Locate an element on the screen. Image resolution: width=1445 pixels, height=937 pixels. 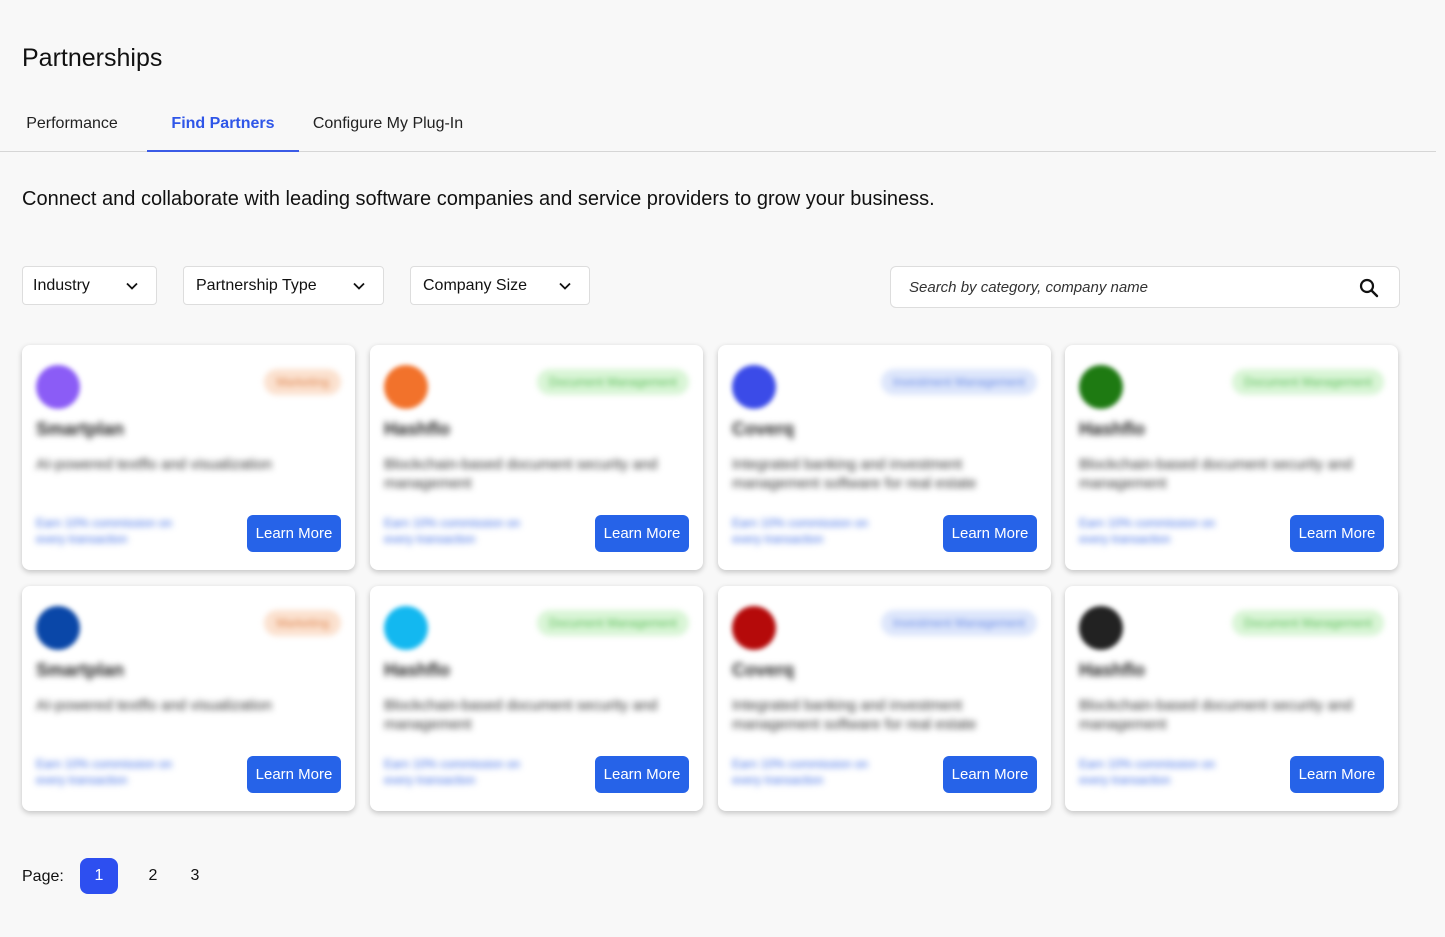
page-title: Partnerships is located at coordinates (92, 58).